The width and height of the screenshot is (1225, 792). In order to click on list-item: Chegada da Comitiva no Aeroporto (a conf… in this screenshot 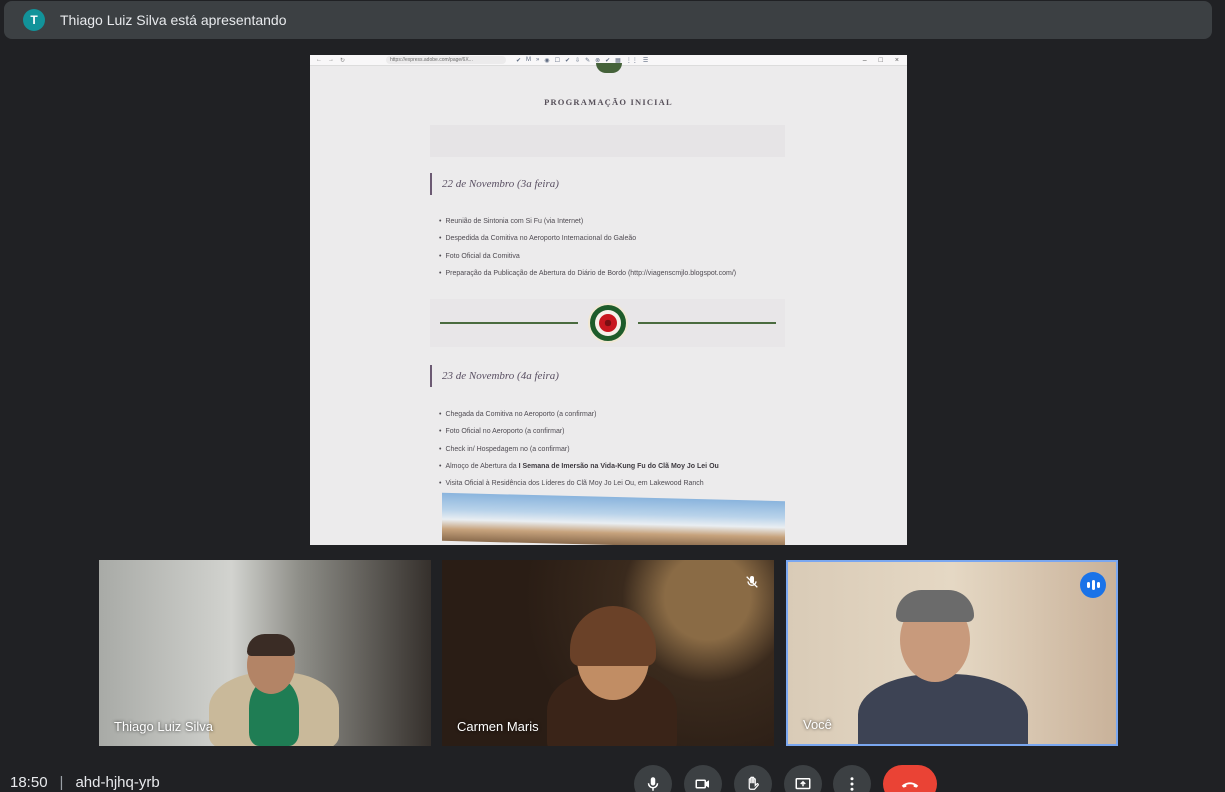, I will do `click(579, 414)`.